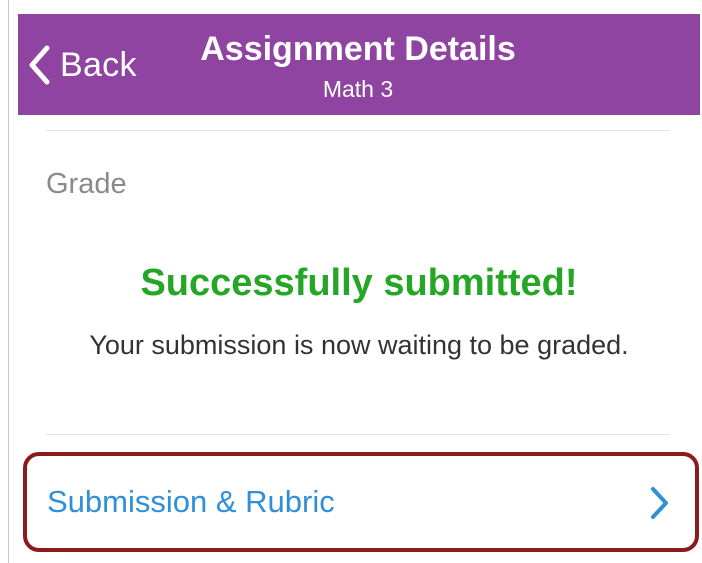 This screenshot has height=563, width=702. Describe the element at coordinates (358, 49) in the screenshot. I see `page-title: Assignment Details` at that location.